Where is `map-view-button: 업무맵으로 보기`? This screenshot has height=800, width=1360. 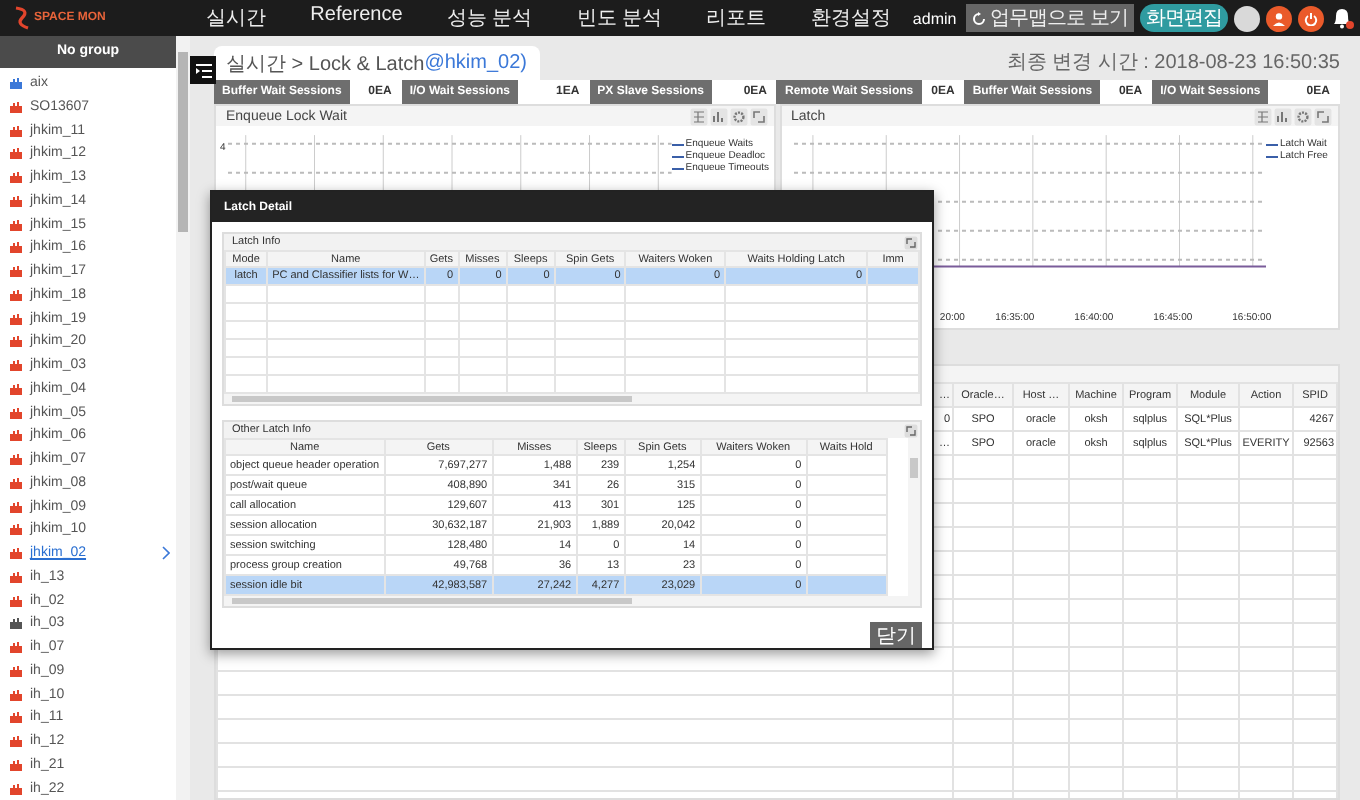 map-view-button: 업무맵으로 보기 is located at coordinates (1050, 18).